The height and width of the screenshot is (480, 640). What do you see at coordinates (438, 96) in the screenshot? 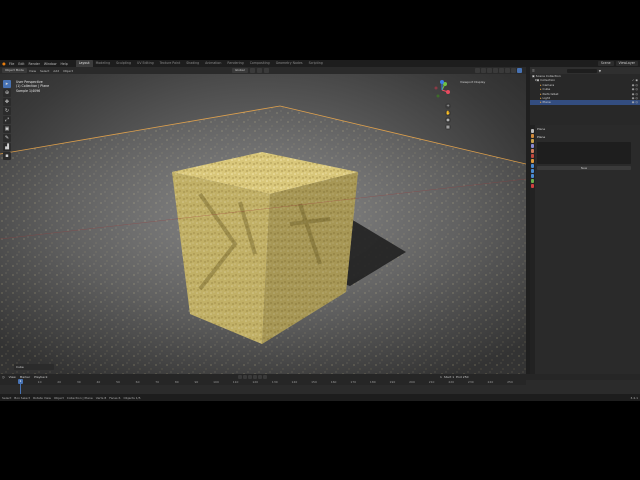
I see `gizmo-neg-y-axis` at bounding box center [438, 96].